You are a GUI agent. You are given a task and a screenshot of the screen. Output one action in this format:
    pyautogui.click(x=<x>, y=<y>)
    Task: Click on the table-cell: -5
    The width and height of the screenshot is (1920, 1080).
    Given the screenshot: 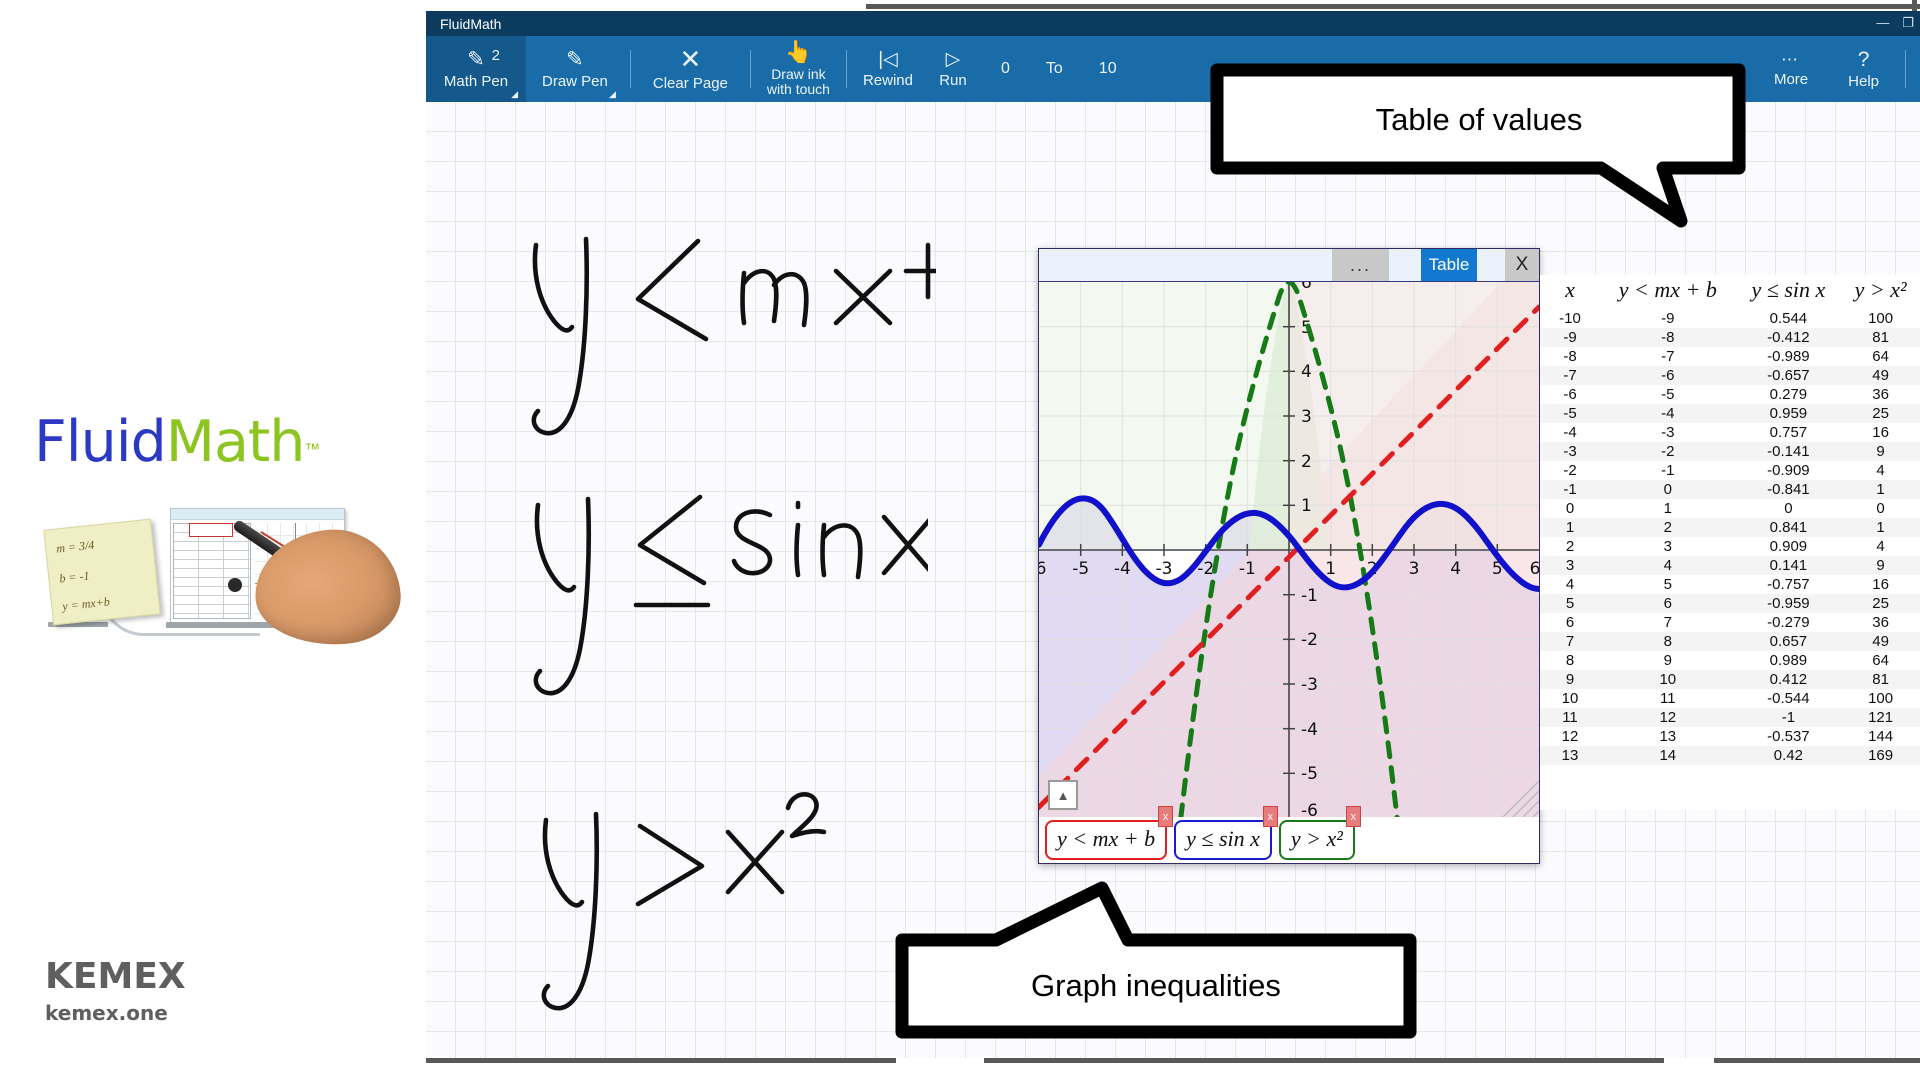 What is the action you would take?
    pyautogui.click(x=1570, y=413)
    